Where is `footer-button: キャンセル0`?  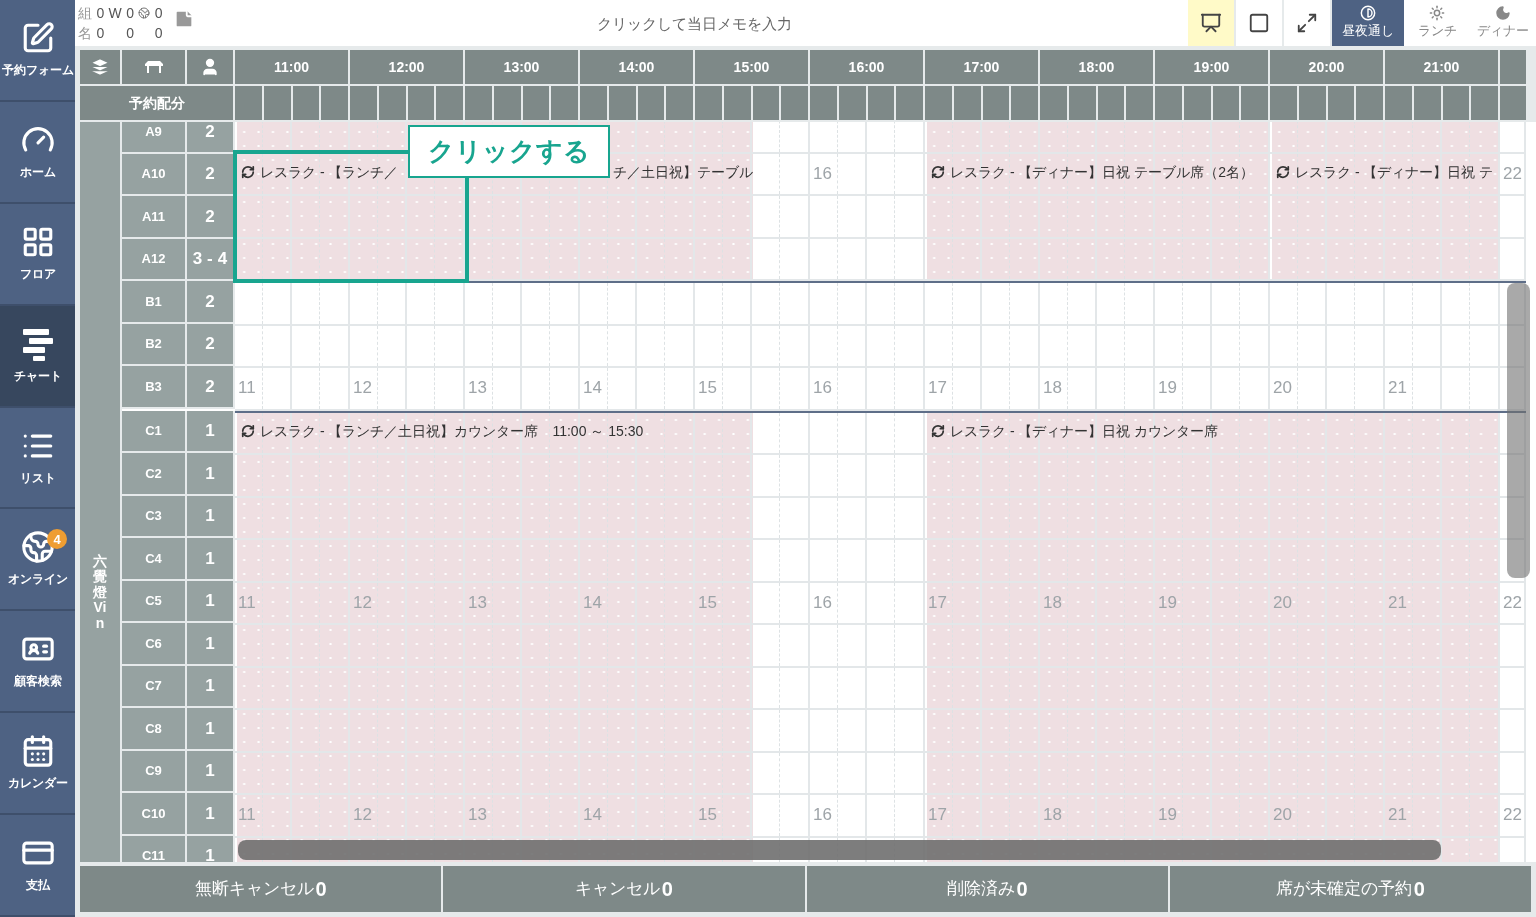
footer-button: キャンセル0 is located at coordinates (624, 889).